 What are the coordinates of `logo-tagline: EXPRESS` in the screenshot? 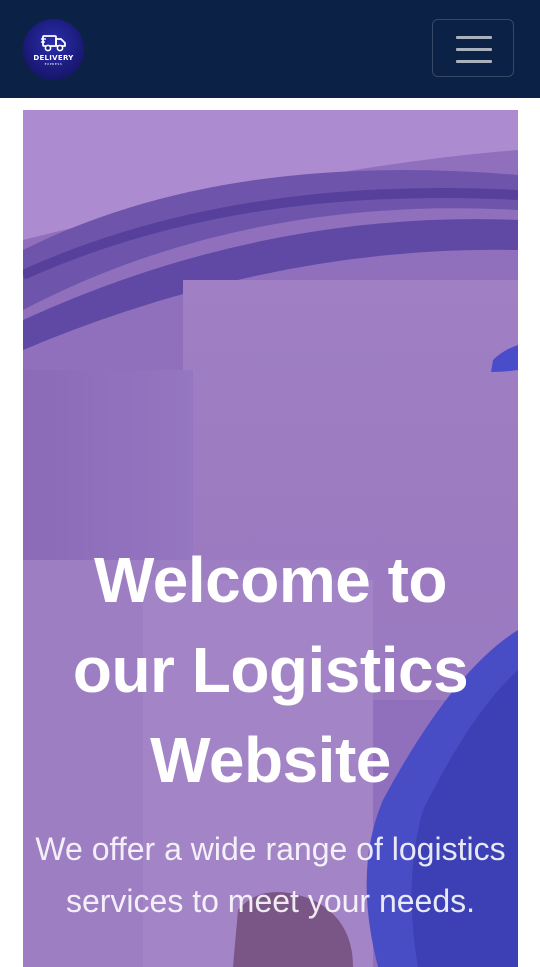 It's located at (53, 63).